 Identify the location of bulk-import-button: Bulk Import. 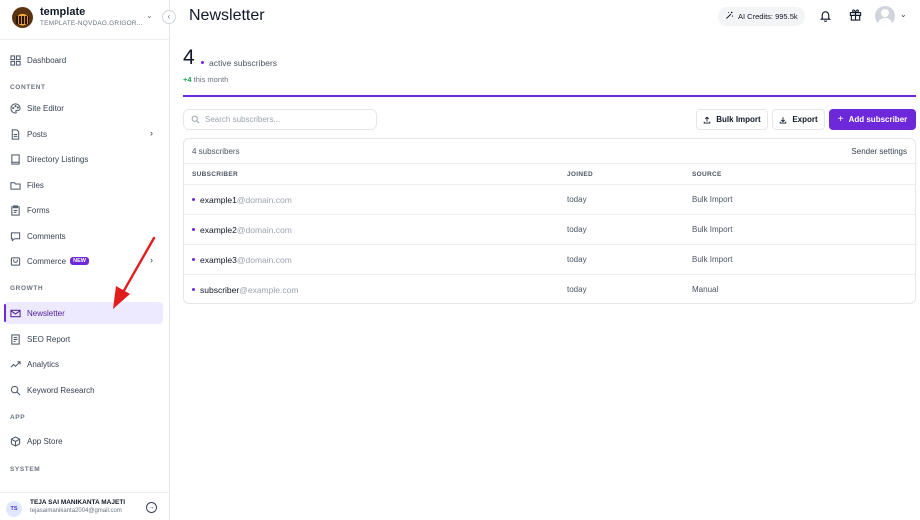
(732, 119).